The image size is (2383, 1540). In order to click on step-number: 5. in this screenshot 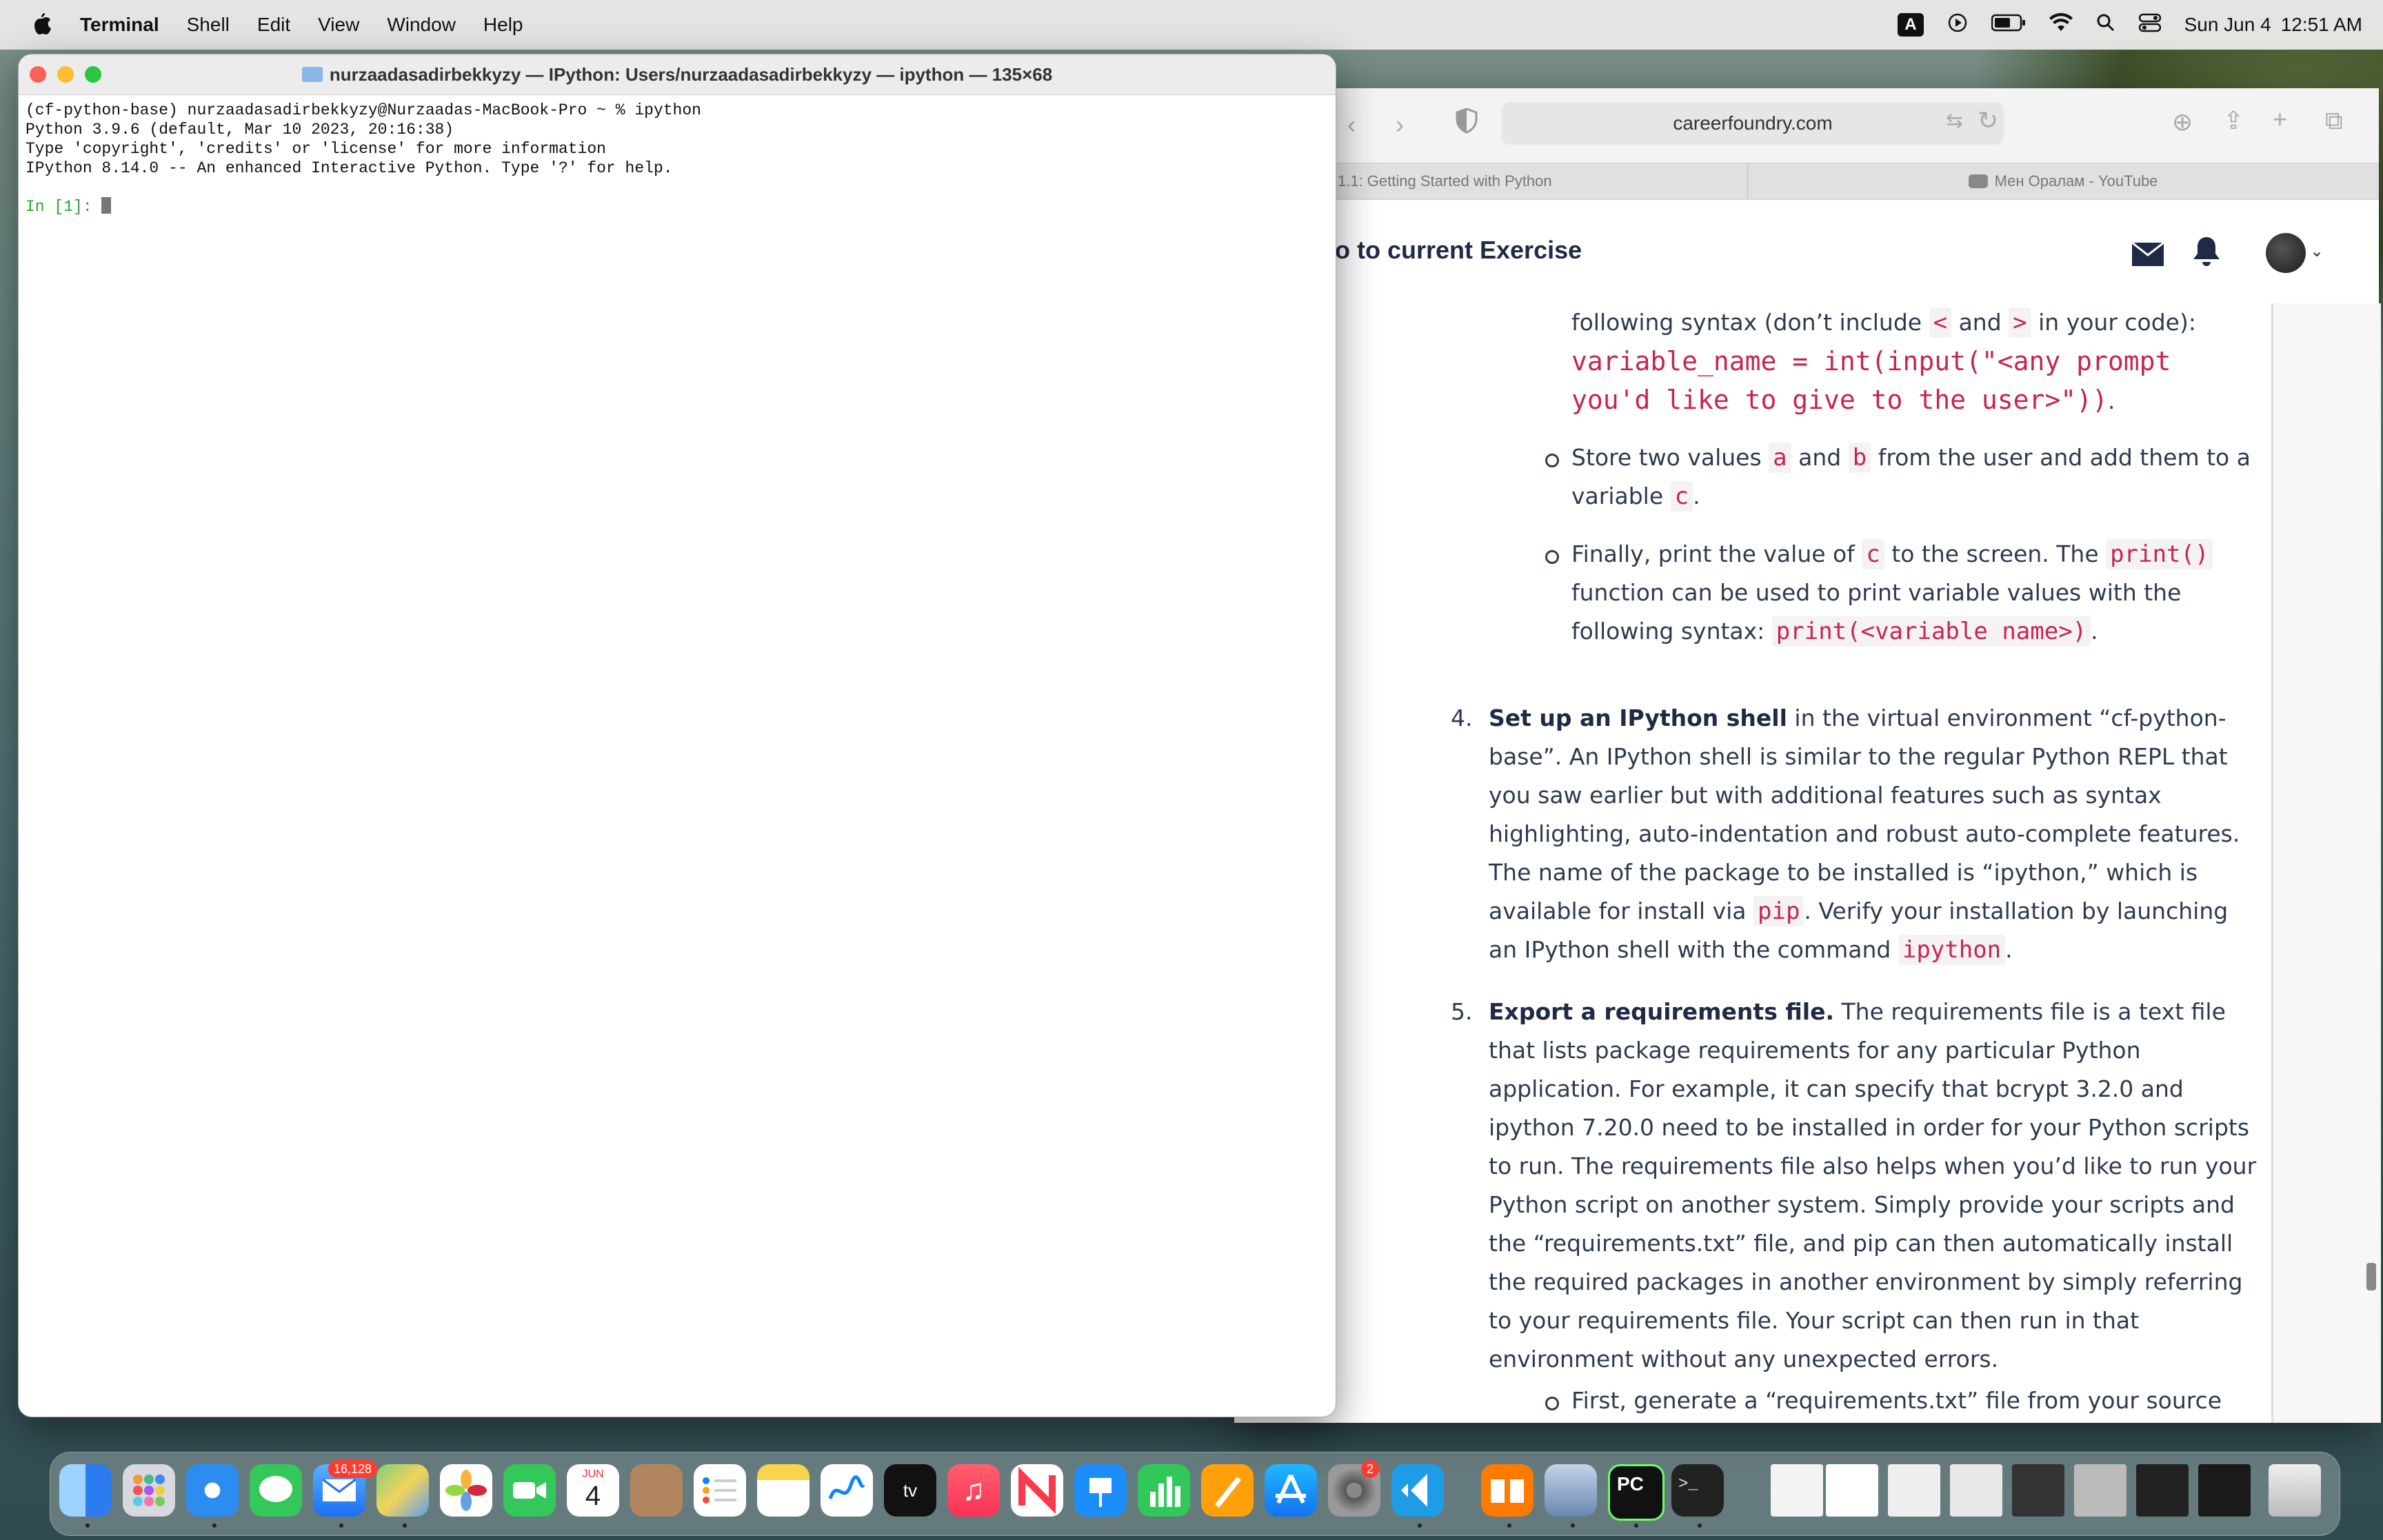, I will do `click(1462, 1012)`.